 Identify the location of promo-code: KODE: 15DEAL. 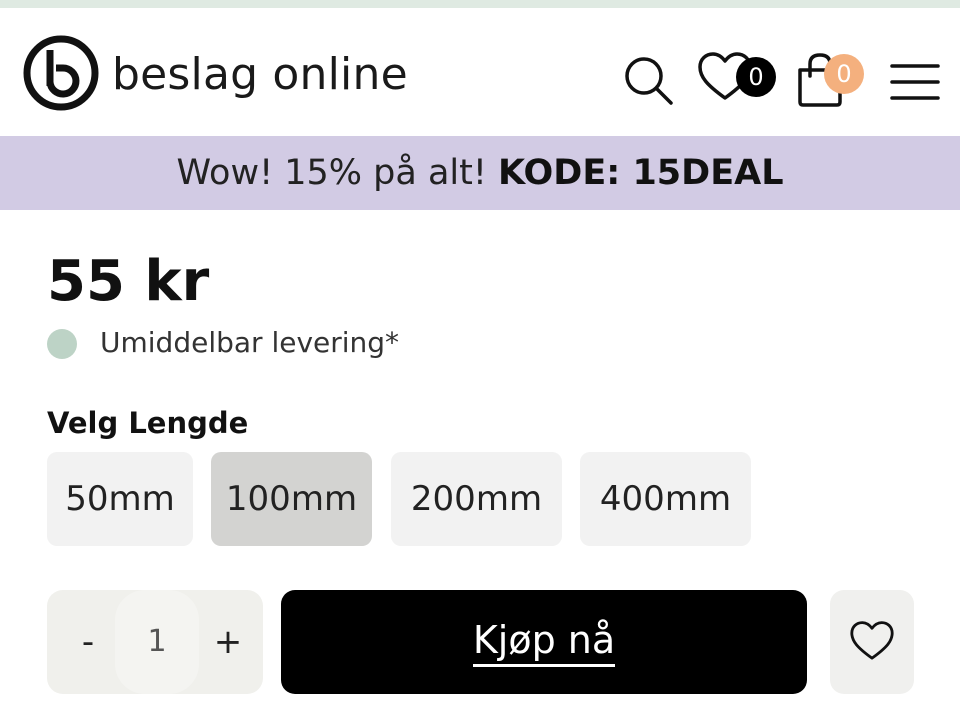
(641, 173).